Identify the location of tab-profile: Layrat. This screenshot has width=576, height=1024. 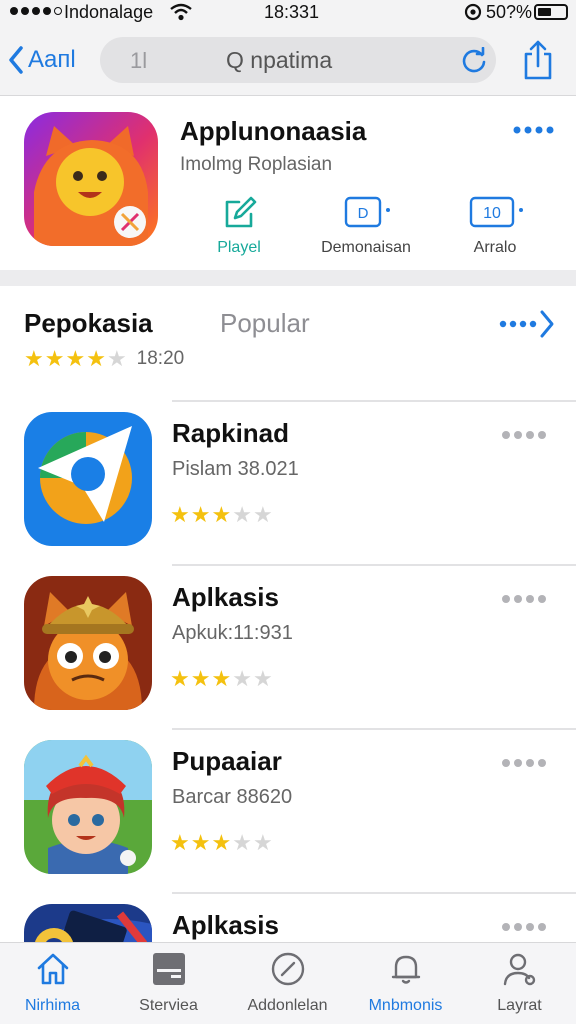
(519, 982).